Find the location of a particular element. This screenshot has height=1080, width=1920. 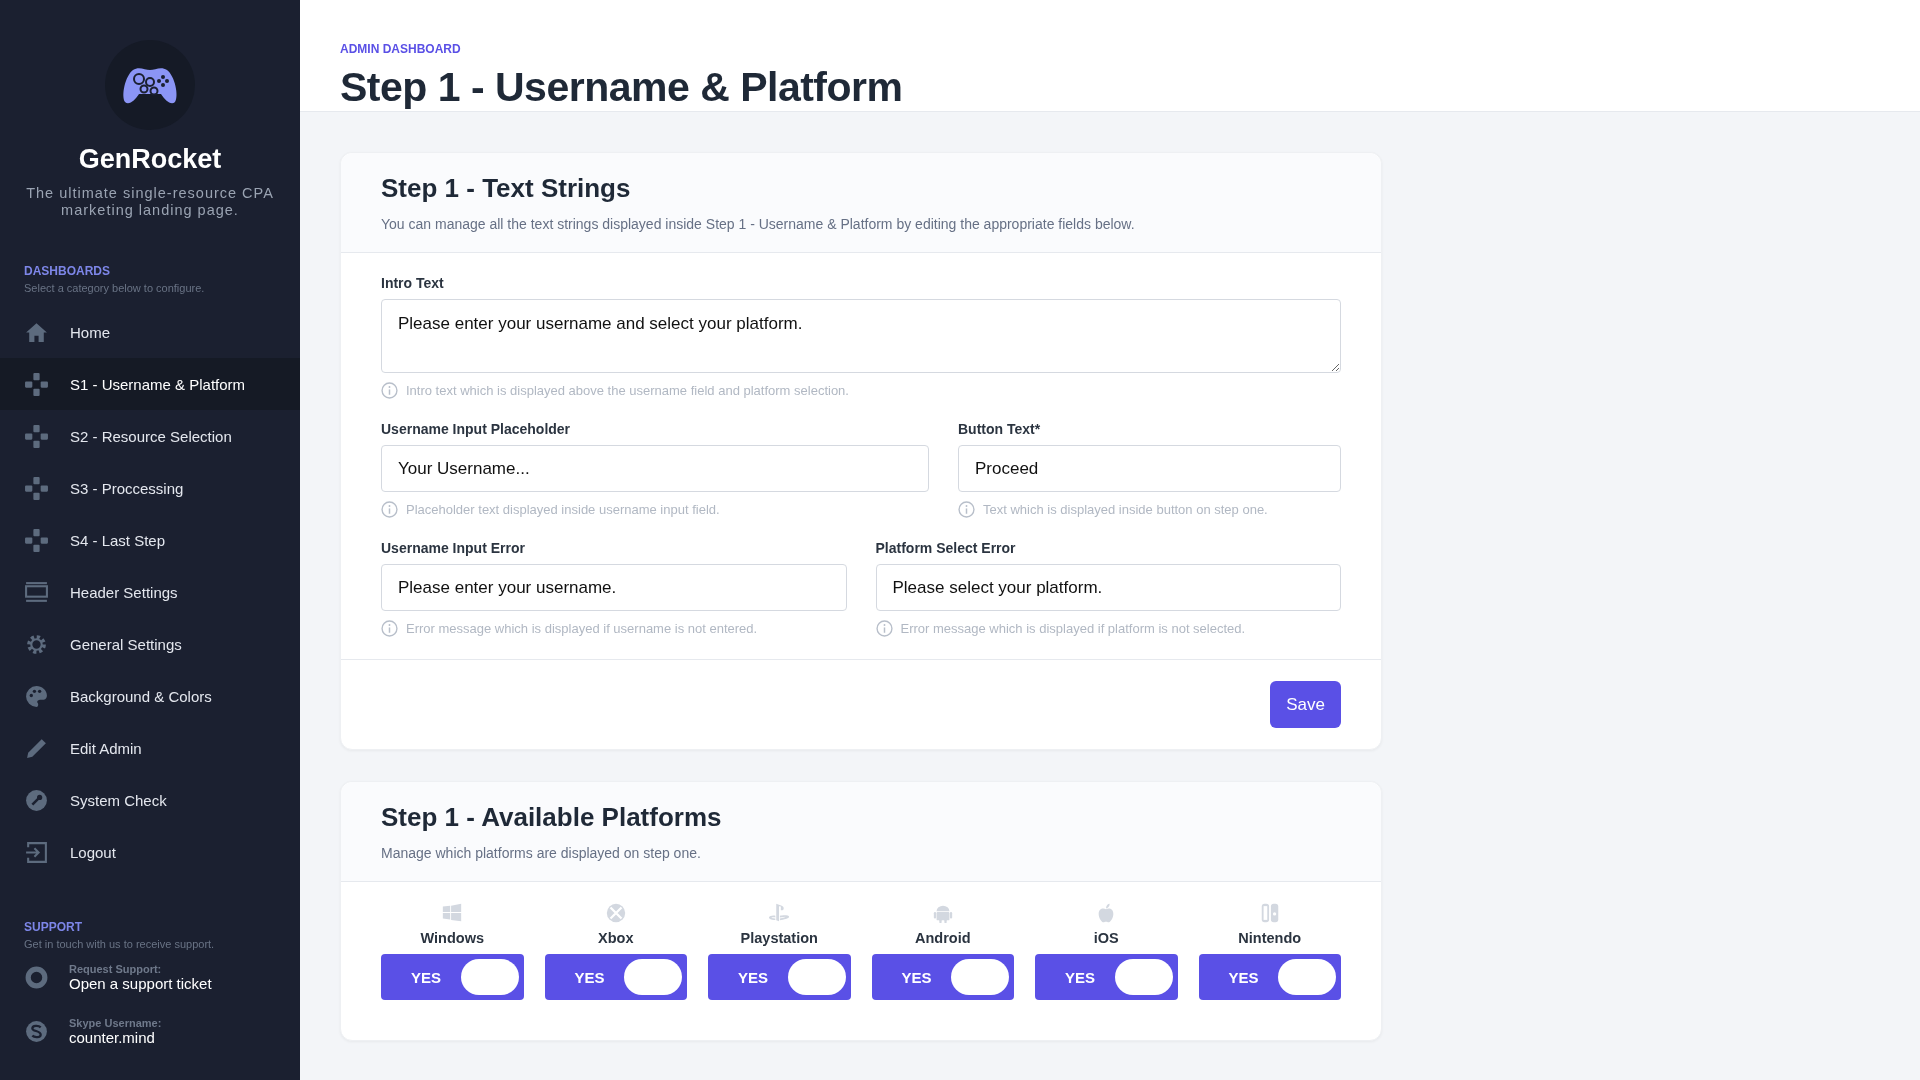

field-label: Button Text* is located at coordinates (1000, 429).